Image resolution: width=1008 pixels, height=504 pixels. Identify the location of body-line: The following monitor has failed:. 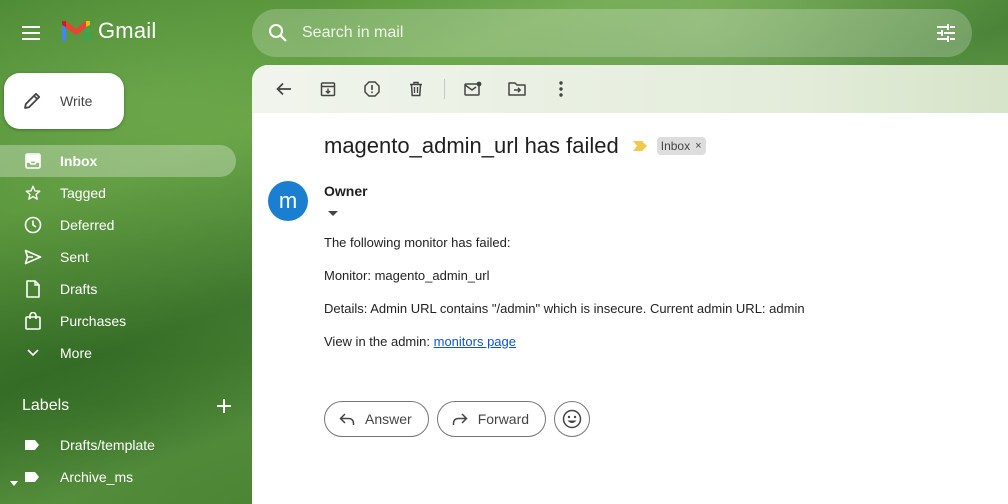
(417, 242).